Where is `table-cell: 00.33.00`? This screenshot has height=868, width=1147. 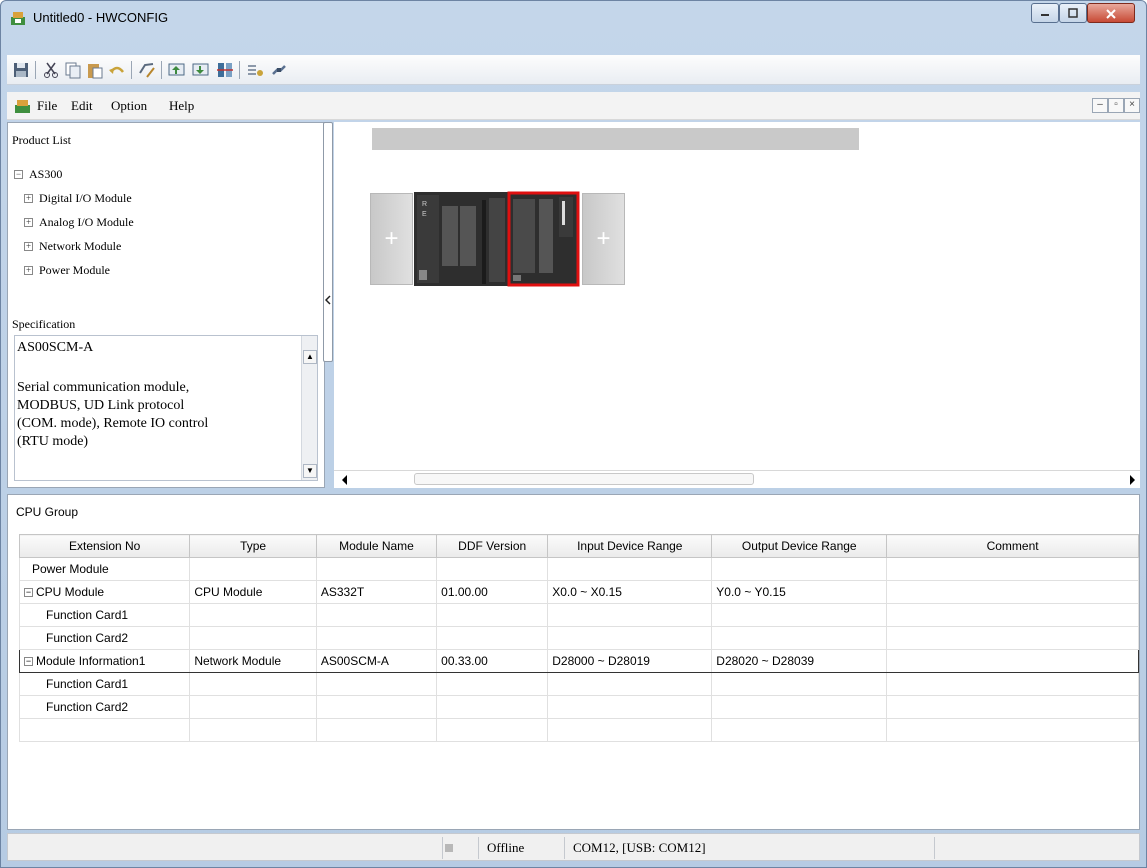
table-cell: 00.33.00 is located at coordinates (492, 661).